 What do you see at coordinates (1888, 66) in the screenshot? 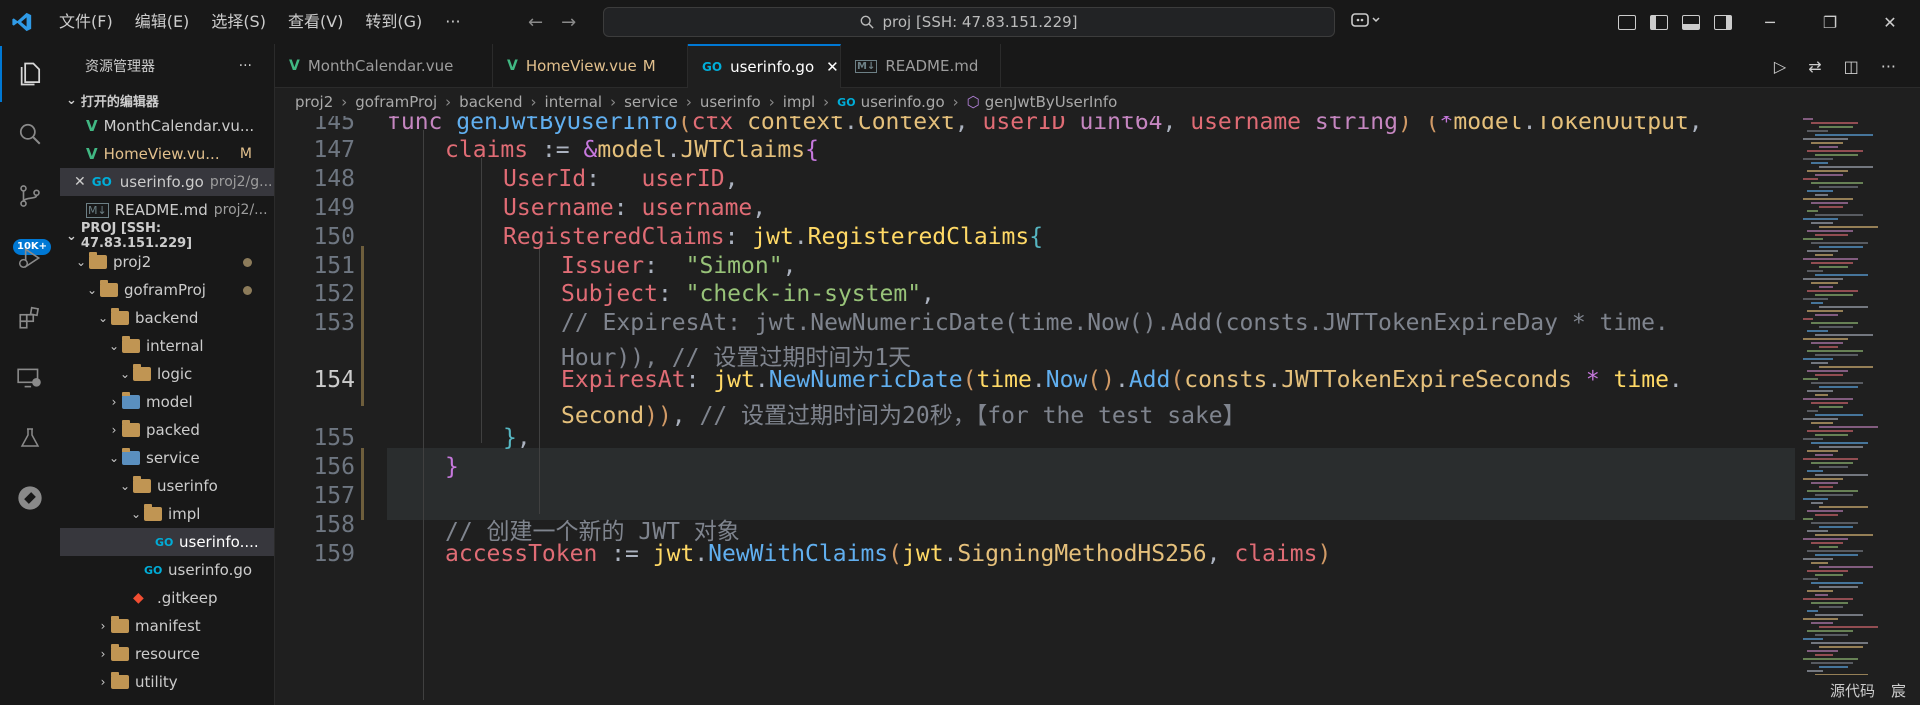
I see `more-actions-icon: ···` at bounding box center [1888, 66].